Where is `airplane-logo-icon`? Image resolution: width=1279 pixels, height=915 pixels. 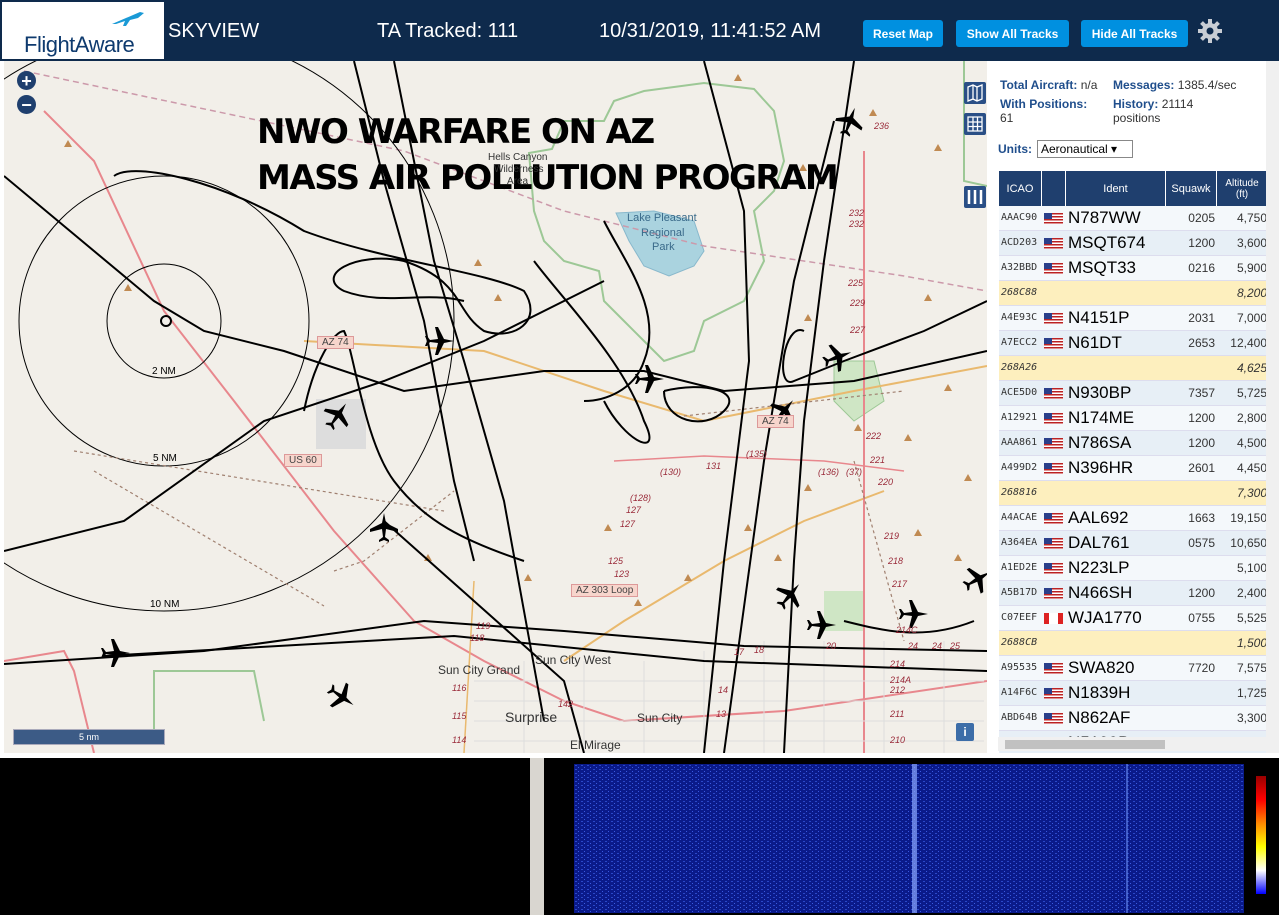
airplane-logo-icon is located at coordinates (128, 19).